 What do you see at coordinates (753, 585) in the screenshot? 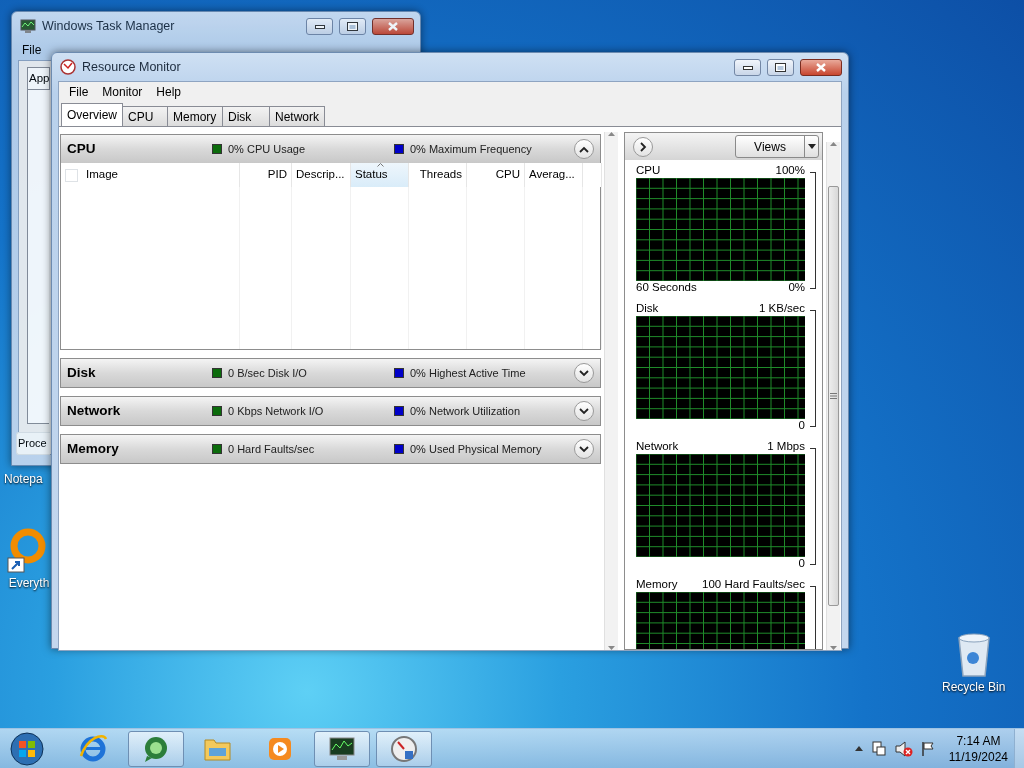
I see `graph-scale-max: 100 Hard Faults/sec` at bounding box center [753, 585].